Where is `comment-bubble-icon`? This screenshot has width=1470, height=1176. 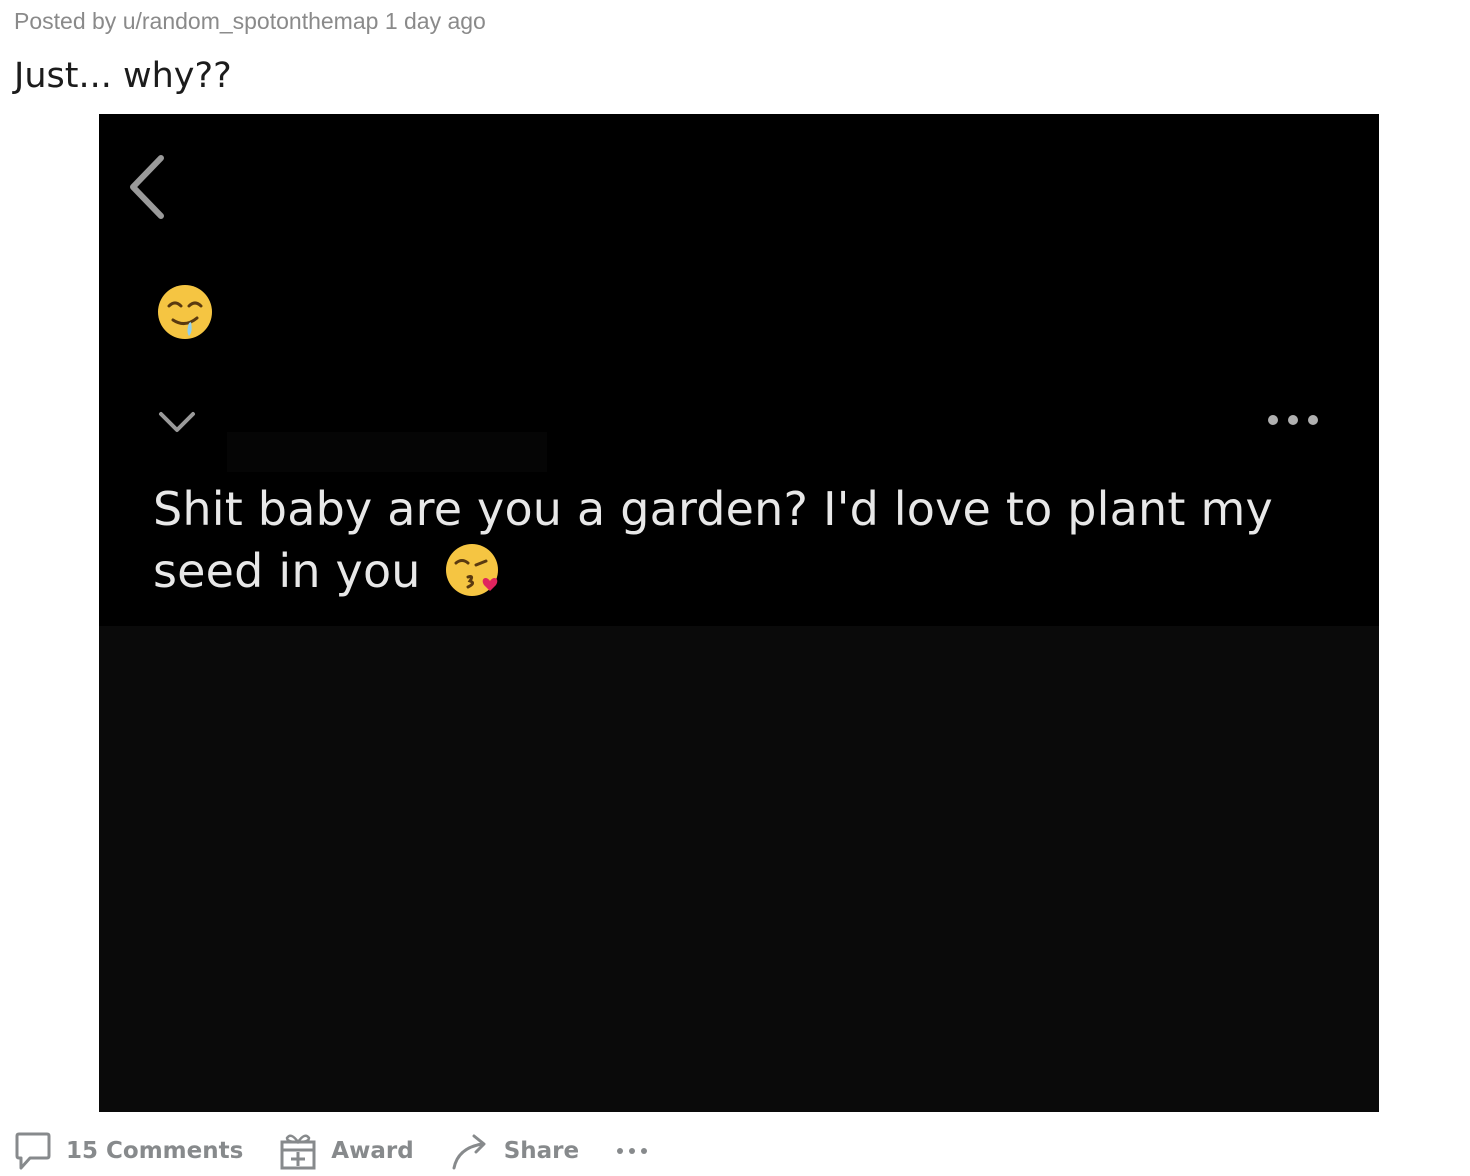
comment-bubble-icon is located at coordinates (33, 1151).